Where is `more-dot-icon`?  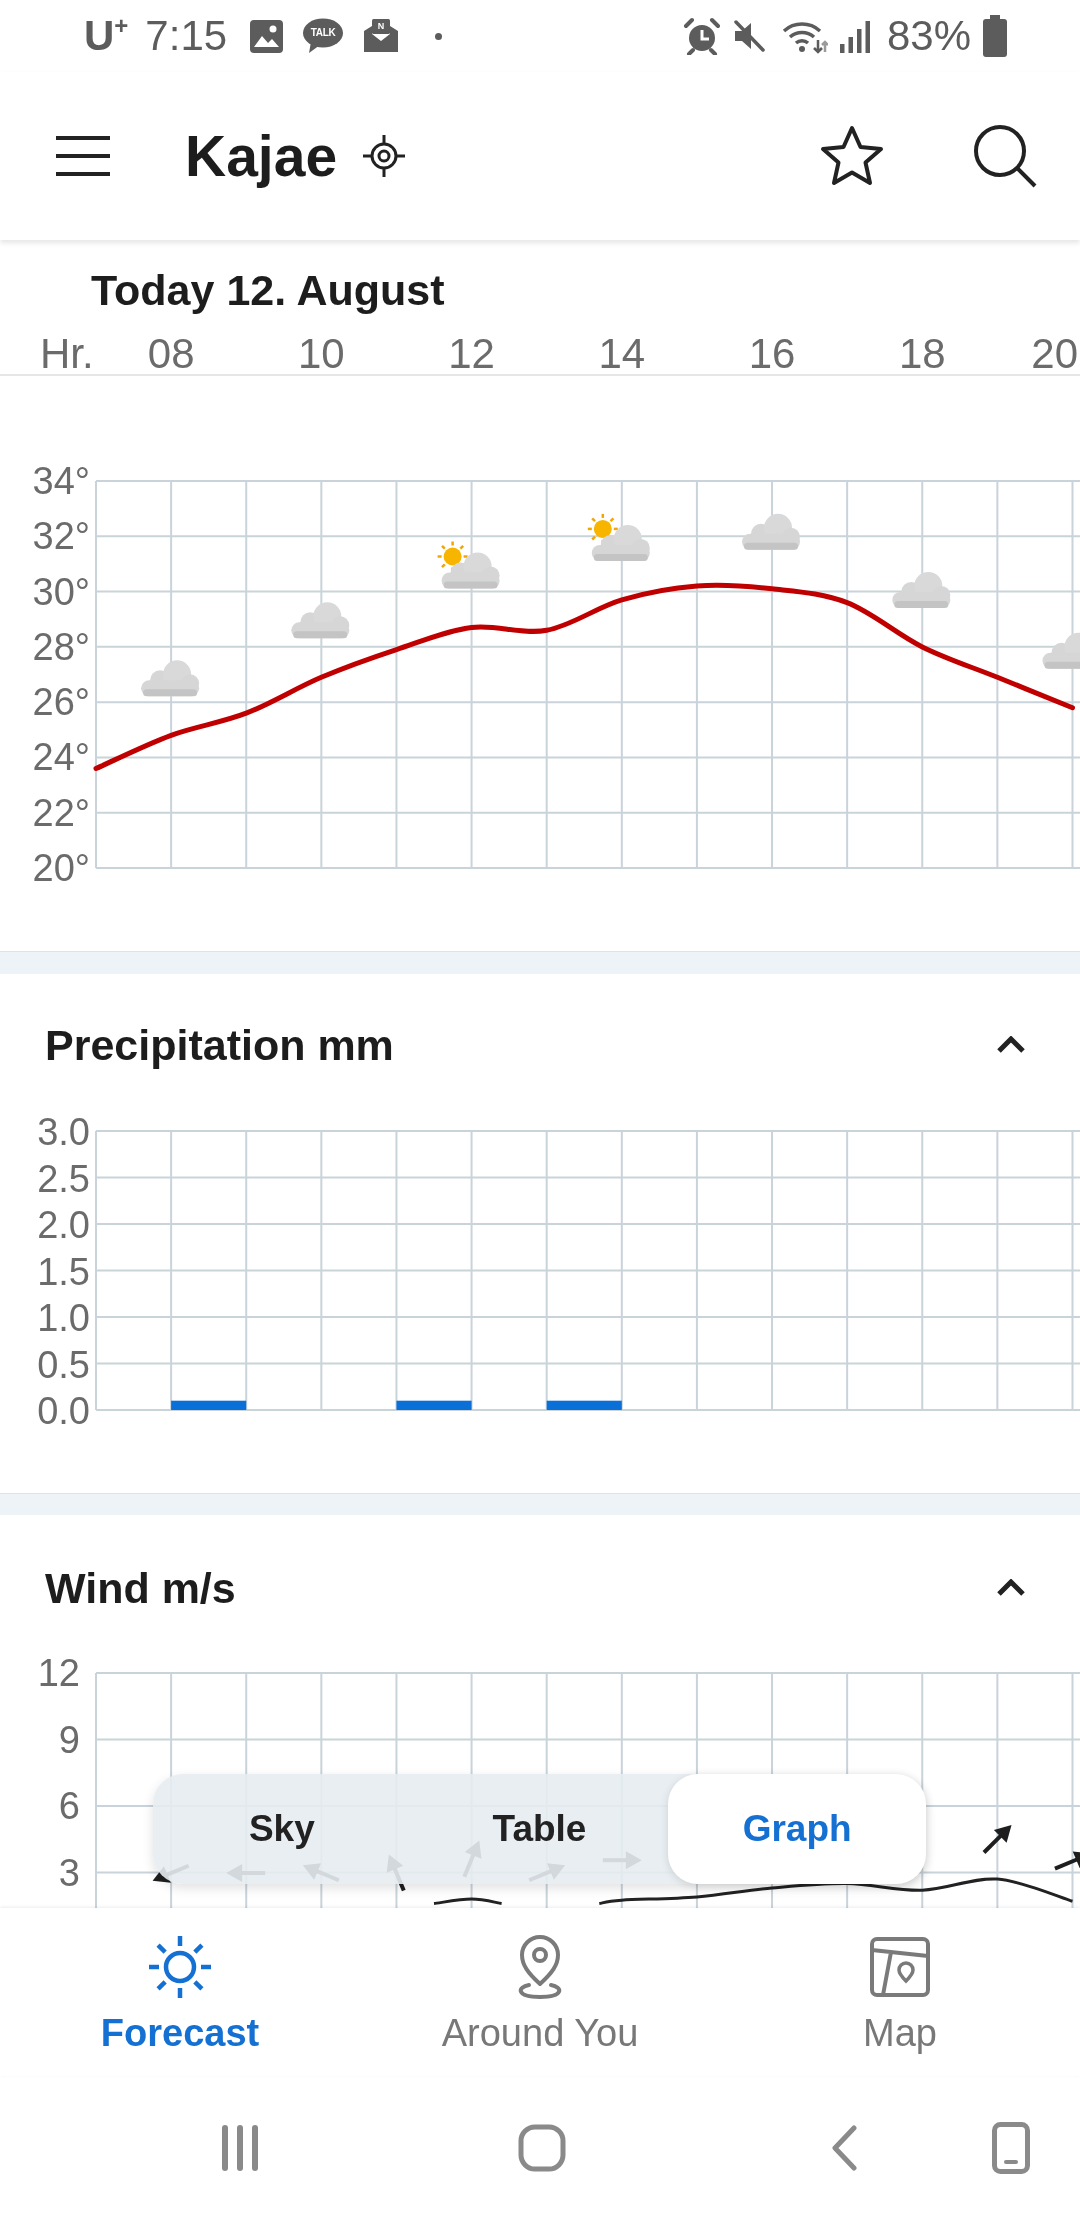
more-dot-icon is located at coordinates (439, 36).